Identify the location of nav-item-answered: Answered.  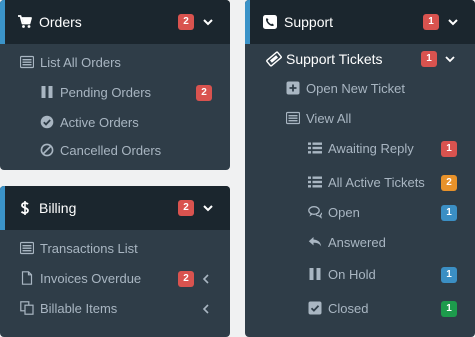
(388, 243).